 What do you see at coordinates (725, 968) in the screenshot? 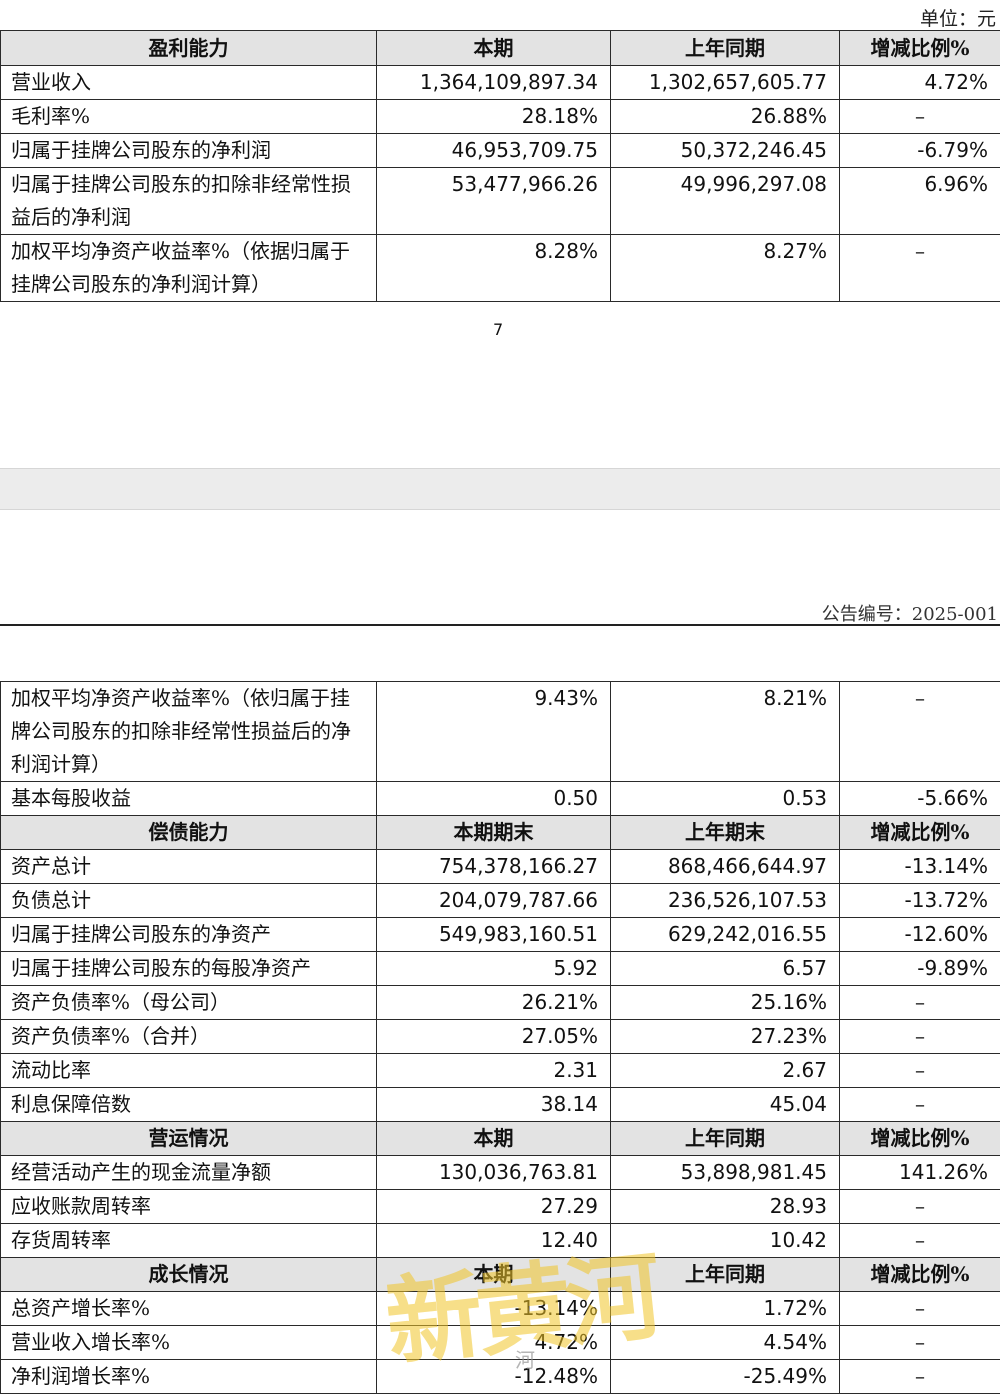
I see `prior-value: 6.57` at bounding box center [725, 968].